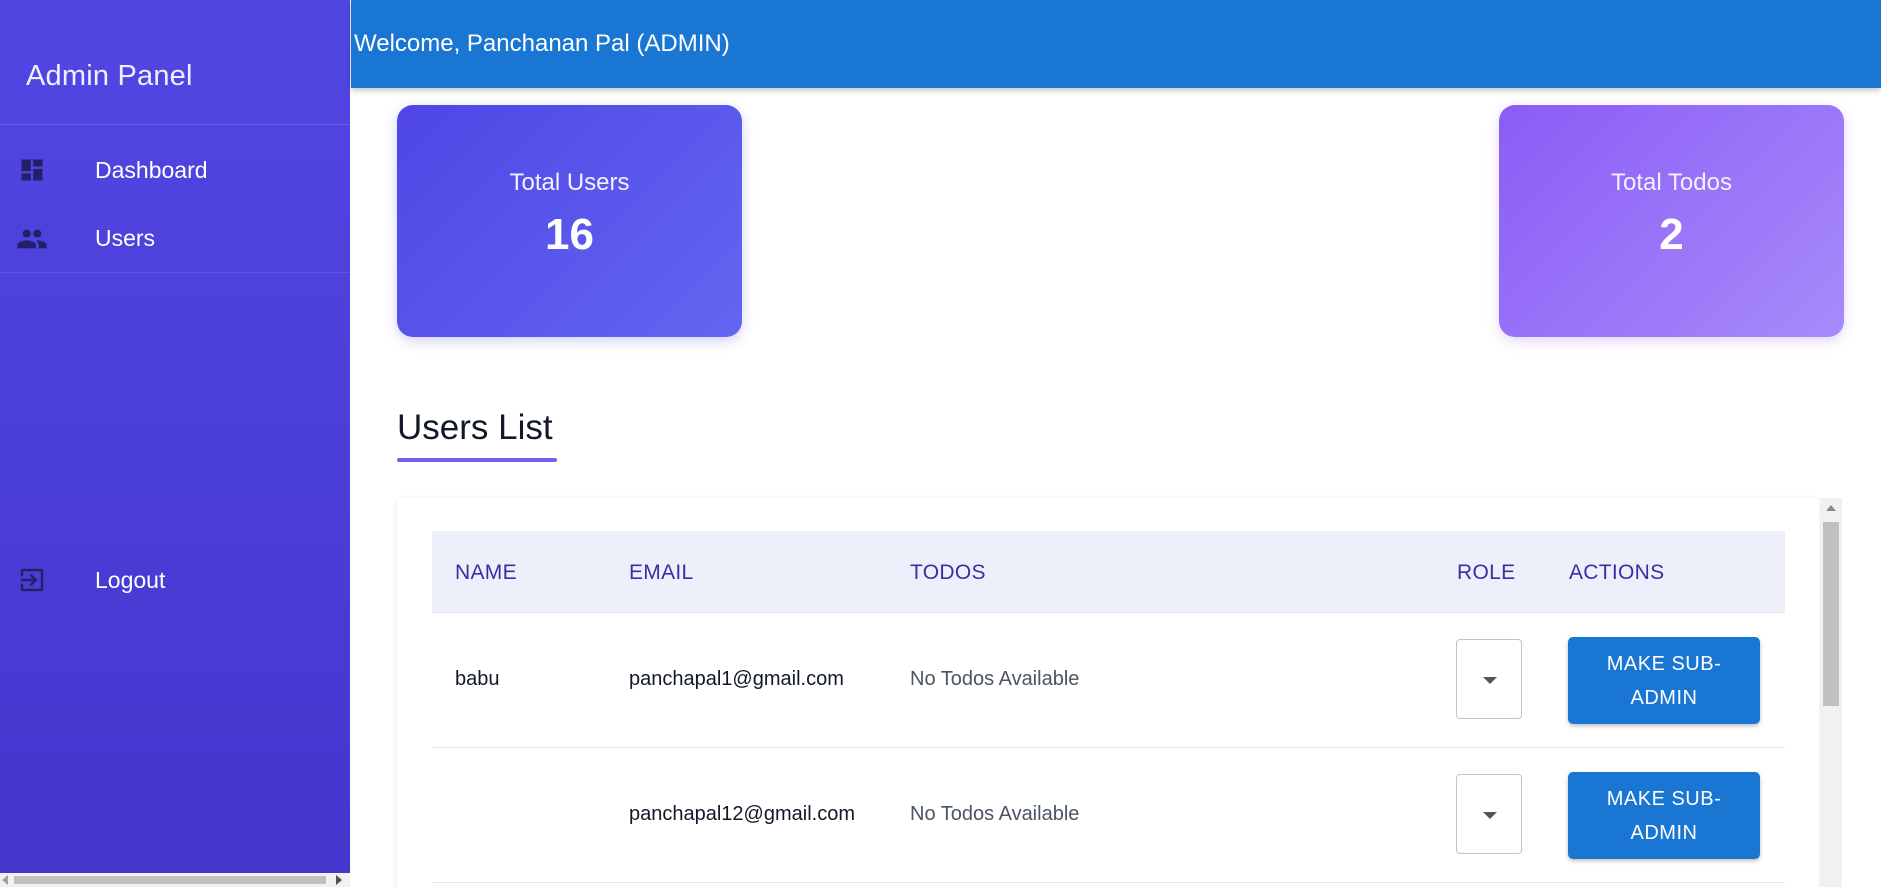 The width and height of the screenshot is (1881, 887). Describe the element at coordinates (948, 572) in the screenshot. I see `column-header-todos: TODOS` at that location.